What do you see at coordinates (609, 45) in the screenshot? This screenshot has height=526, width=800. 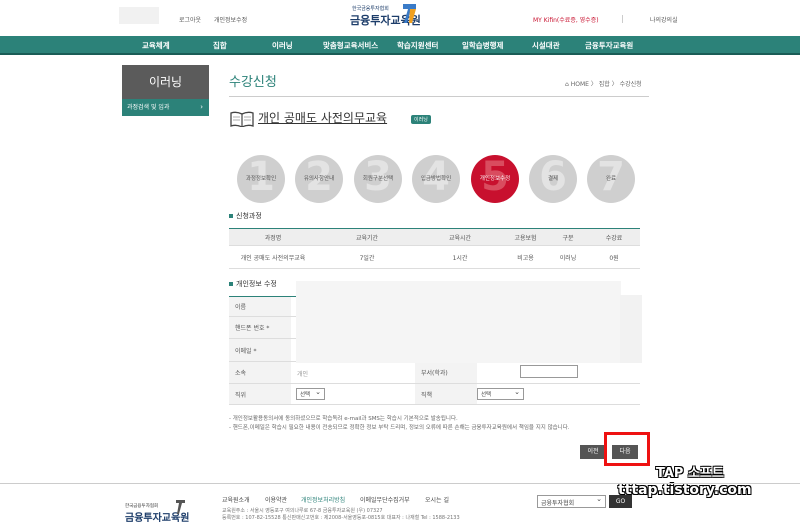 I see `nav-item-institute: 금융투자교육원` at bounding box center [609, 45].